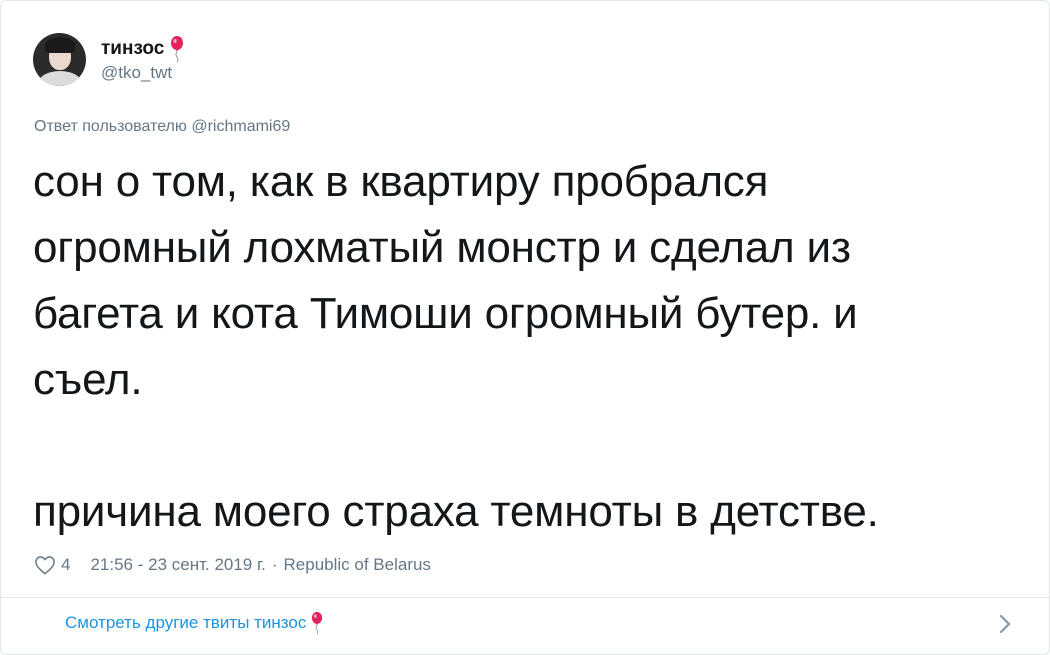  Describe the element at coordinates (60, 78) in the screenshot. I see `avatar-shirt` at that location.